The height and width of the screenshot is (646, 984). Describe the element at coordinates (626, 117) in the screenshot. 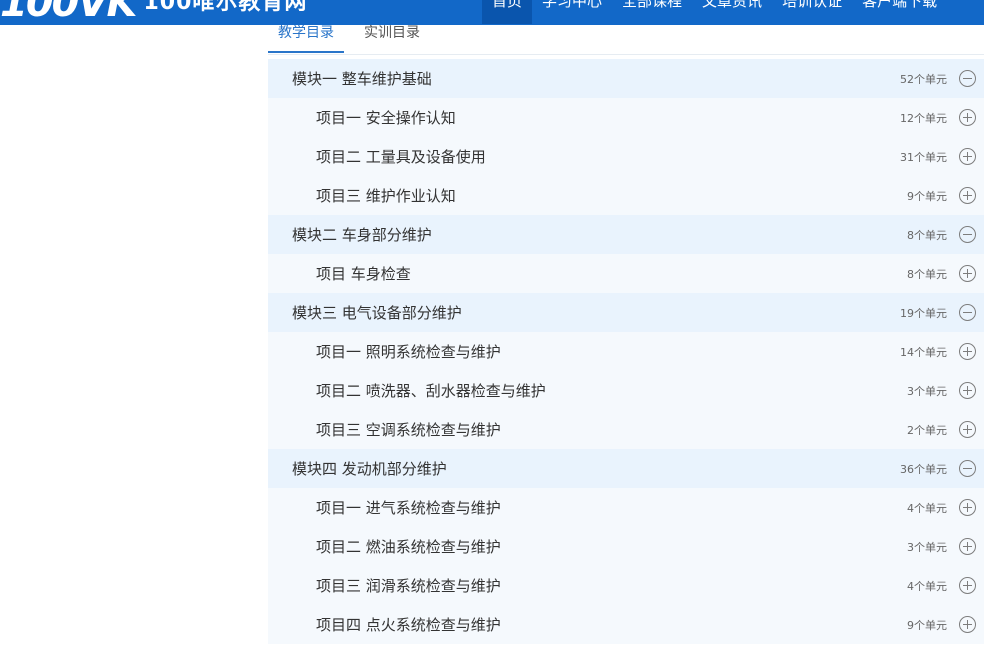

I see `project-row: 项目一 安全操作认知 12个单元` at that location.